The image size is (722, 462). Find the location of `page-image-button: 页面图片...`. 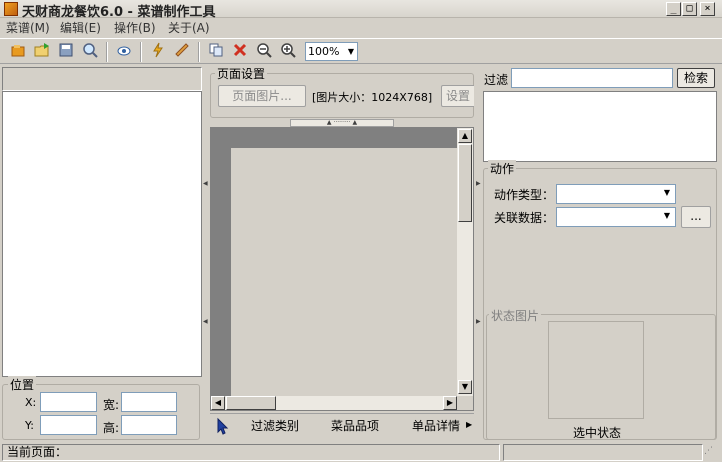

page-image-button: 页面图片... is located at coordinates (262, 96).